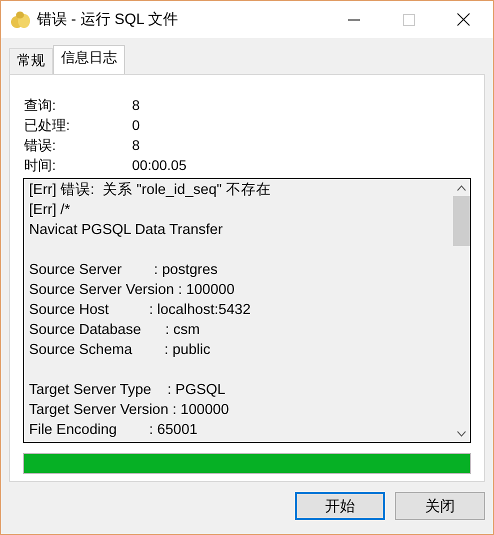 This screenshot has height=535, width=494. What do you see at coordinates (461, 221) in the screenshot?
I see `scrollbar-thumb` at bounding box center [461, 221].